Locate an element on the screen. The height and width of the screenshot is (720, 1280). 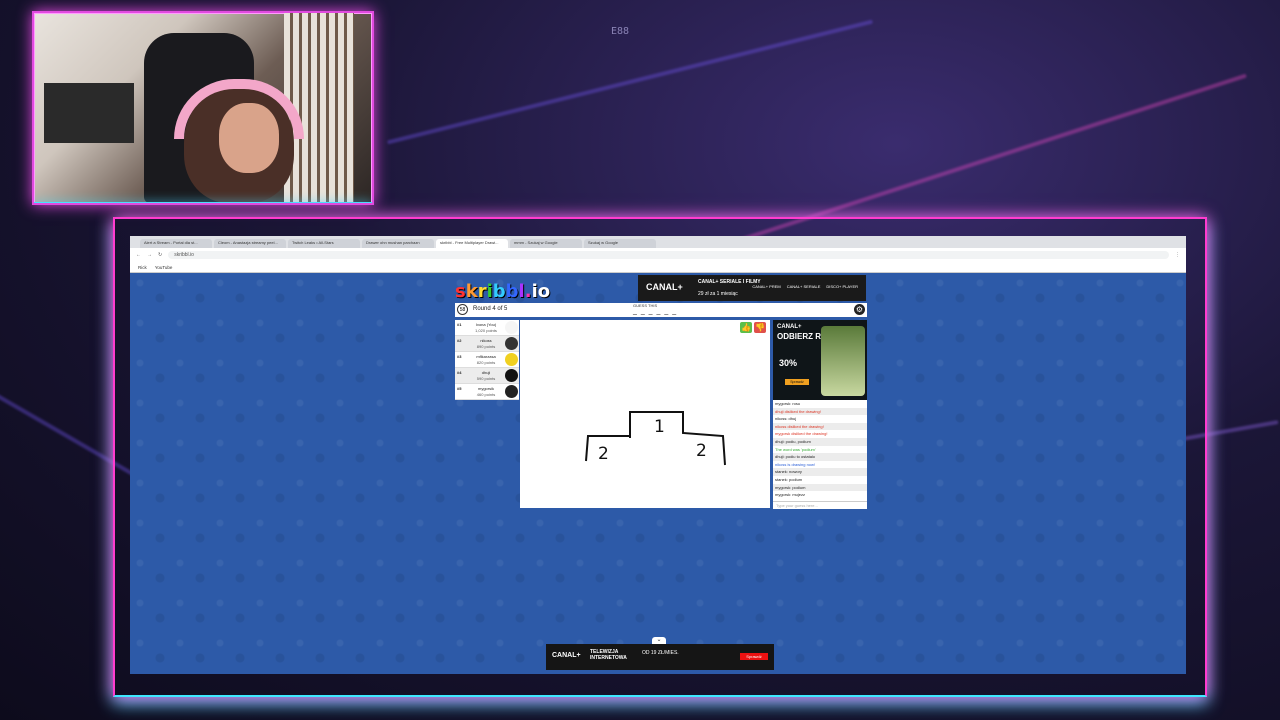
logo-letter: . is located at coordinates (528, 291).